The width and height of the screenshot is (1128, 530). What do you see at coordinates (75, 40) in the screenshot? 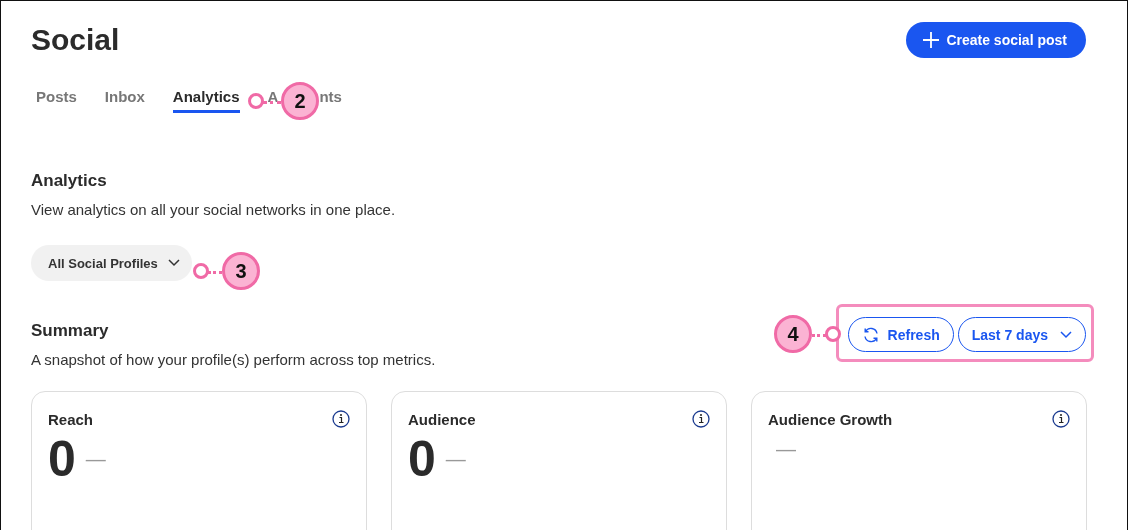
I see `page-title: Social` at bounding box center [75, 40].